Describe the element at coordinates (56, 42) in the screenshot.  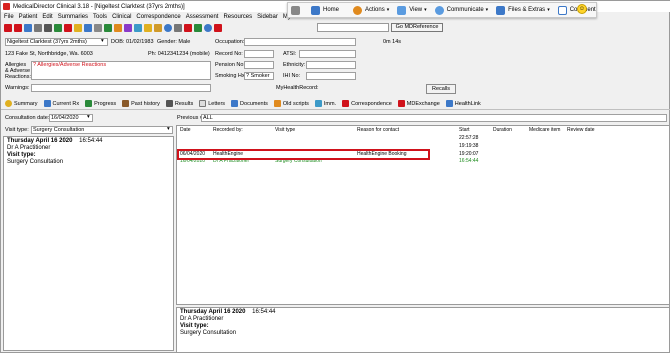
I see `patient-name-select: Nigeltest Clarktest (37yrs 2mths)` at that location.